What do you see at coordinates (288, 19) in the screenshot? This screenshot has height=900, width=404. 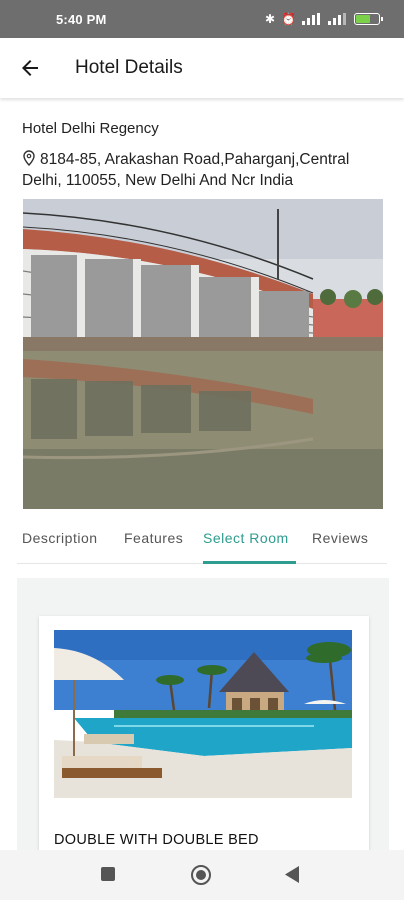 I see `alarm-icon: ⏰` at bounding box center [288, 19].